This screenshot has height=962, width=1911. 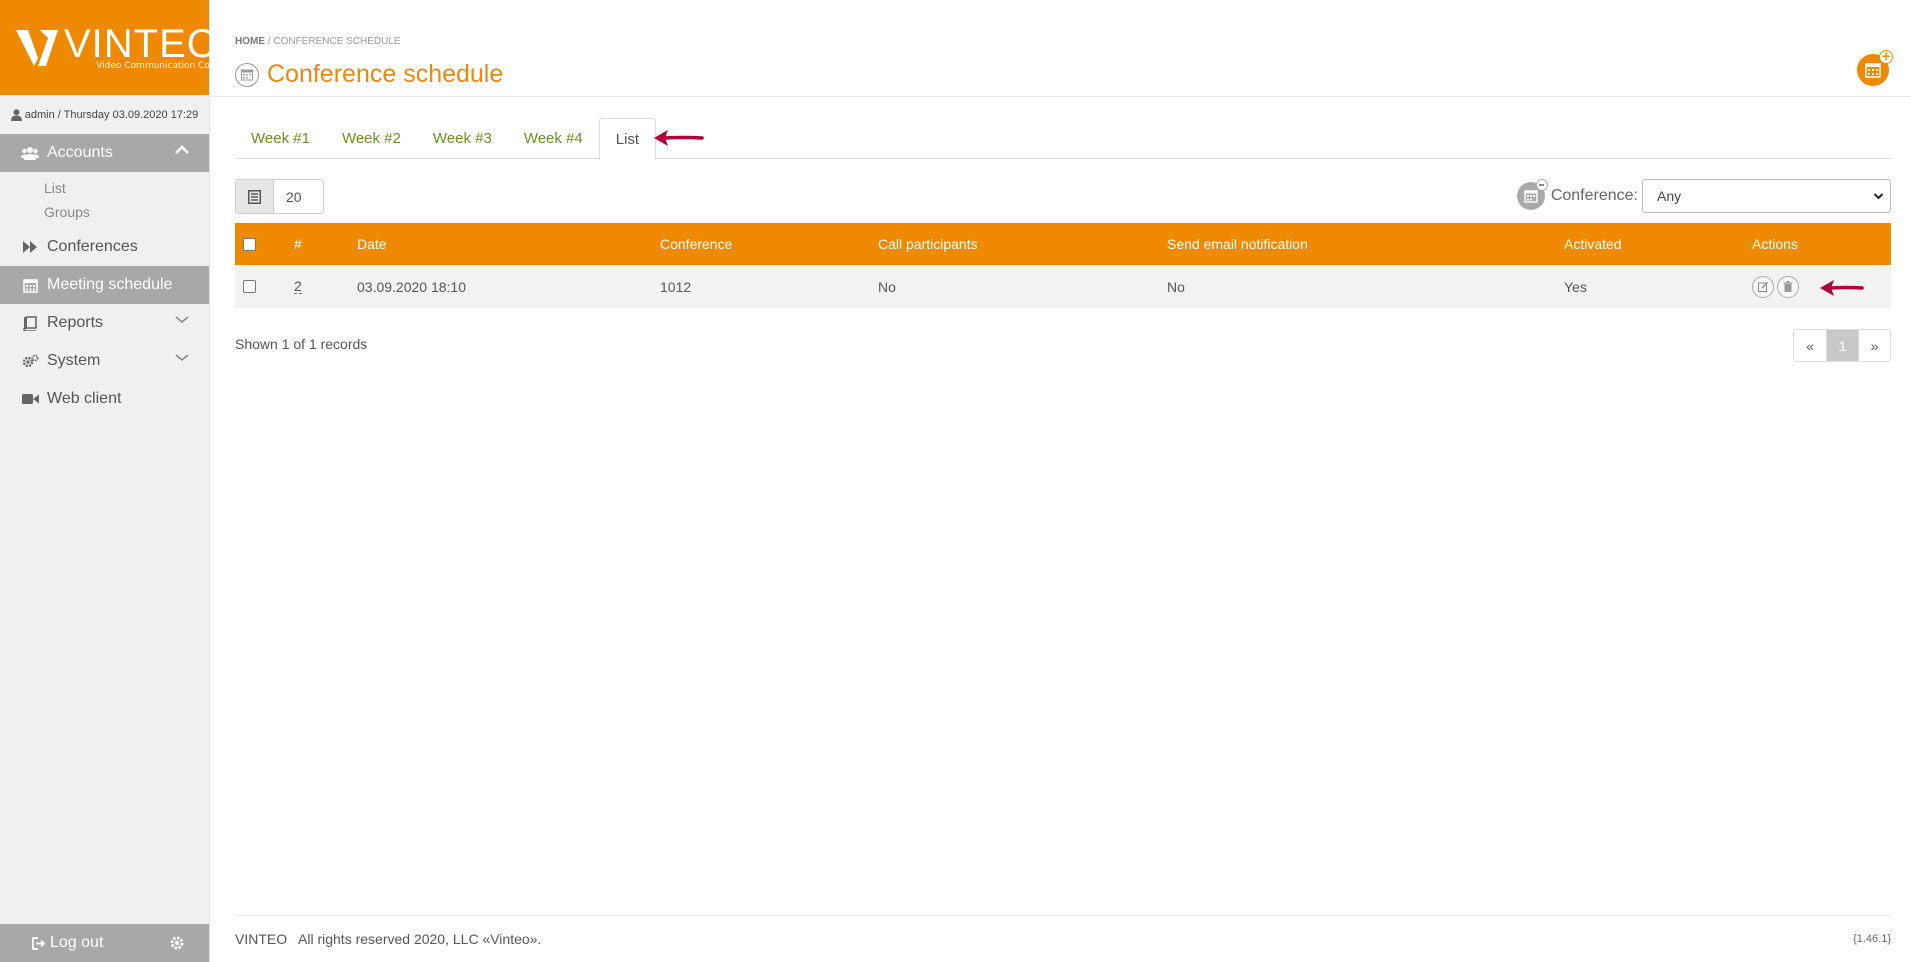 What do you see at coordinates (250, 41) in the screenshot?
I see `breadcrumb-home: HOME` at bounding box center [250, 41].